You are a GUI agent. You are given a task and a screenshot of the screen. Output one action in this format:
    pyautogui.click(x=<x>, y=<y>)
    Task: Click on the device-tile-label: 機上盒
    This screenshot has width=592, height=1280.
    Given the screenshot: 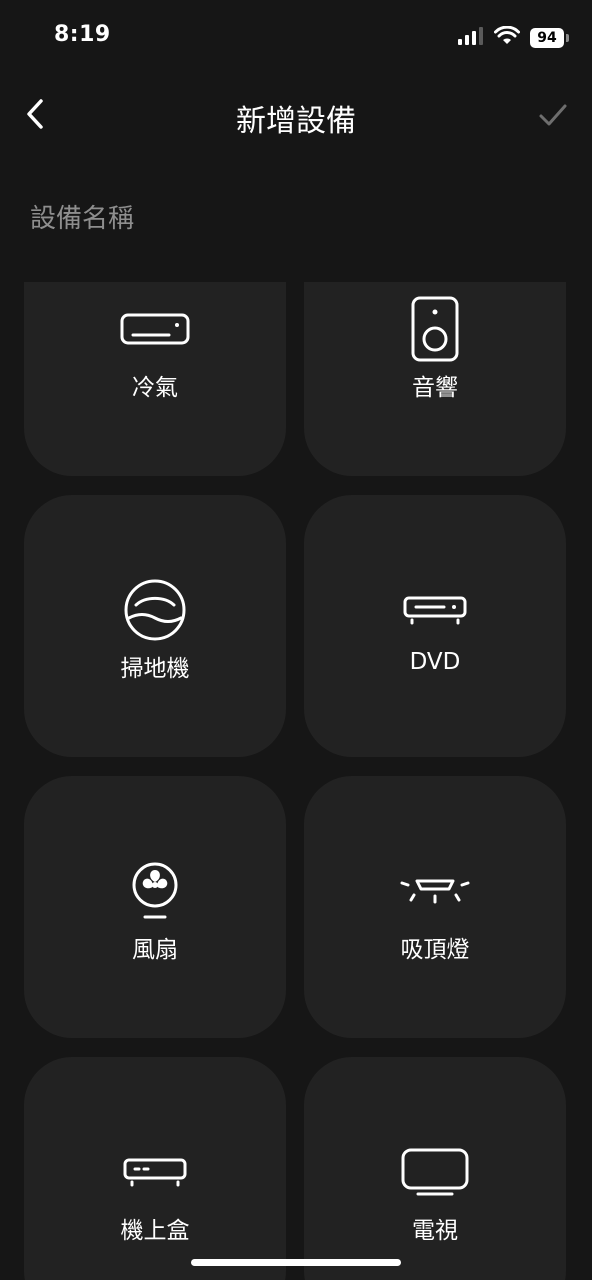 What is the action you would take?
    pyautogui.click(x=155, y=1231)
    